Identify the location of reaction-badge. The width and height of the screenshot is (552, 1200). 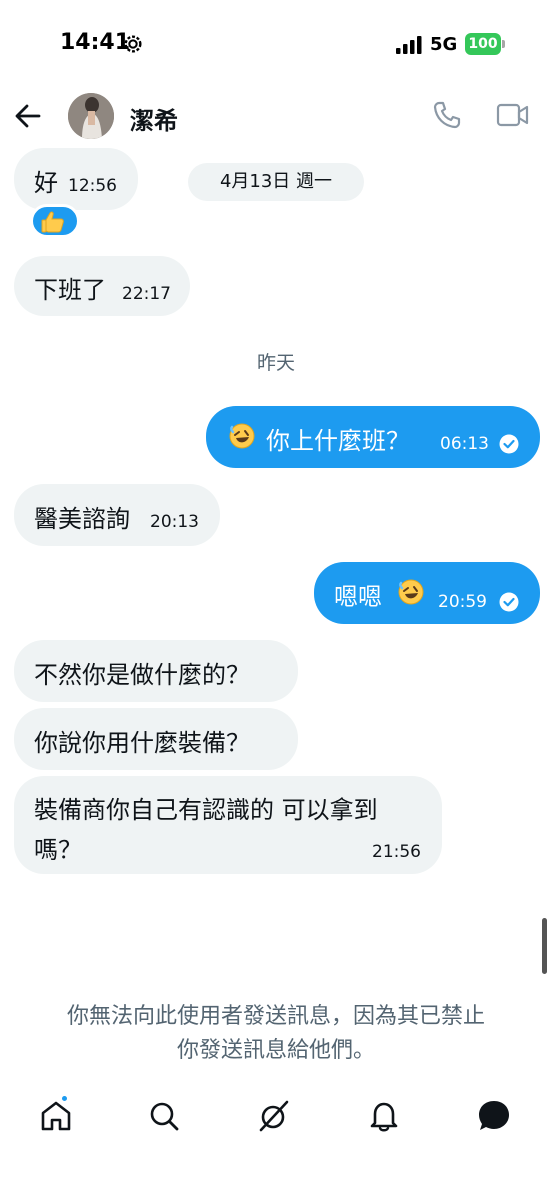
(55, 221).